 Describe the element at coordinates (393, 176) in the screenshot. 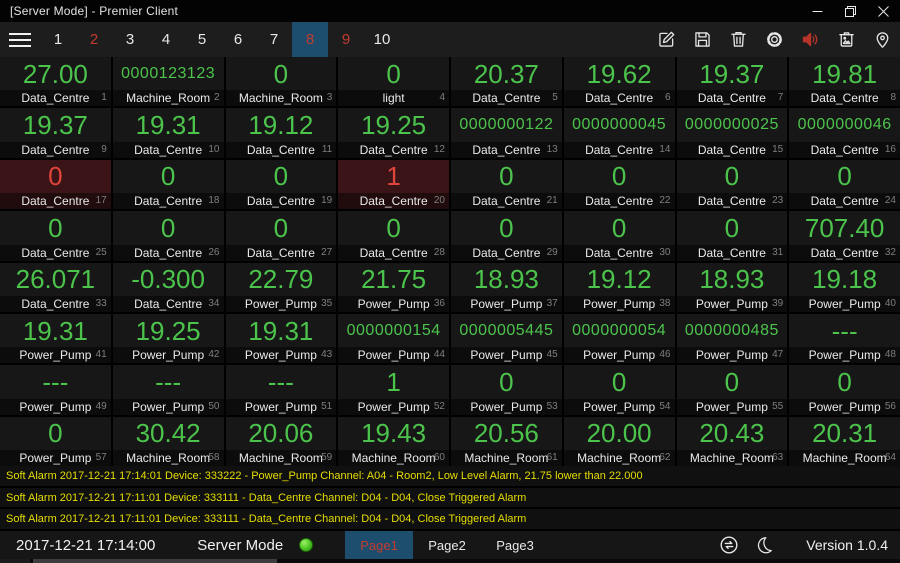

I see `cell-value: 1` at that location.